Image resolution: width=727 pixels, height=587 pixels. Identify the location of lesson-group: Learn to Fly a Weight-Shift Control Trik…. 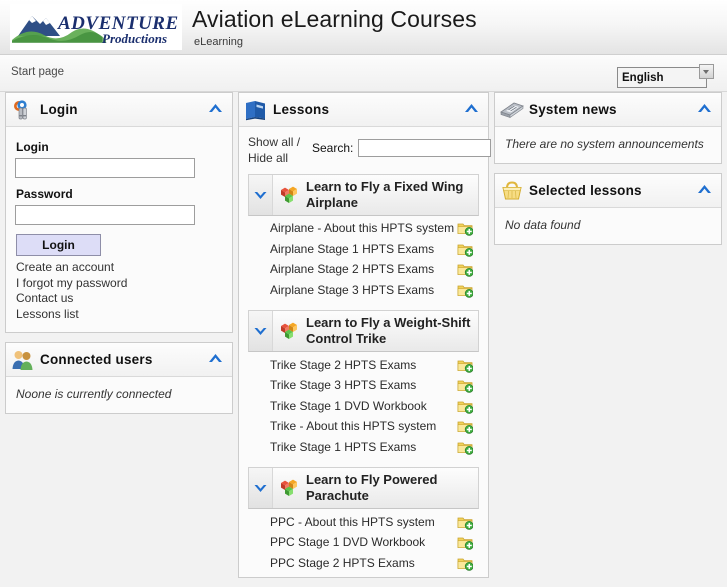
(363, 383).